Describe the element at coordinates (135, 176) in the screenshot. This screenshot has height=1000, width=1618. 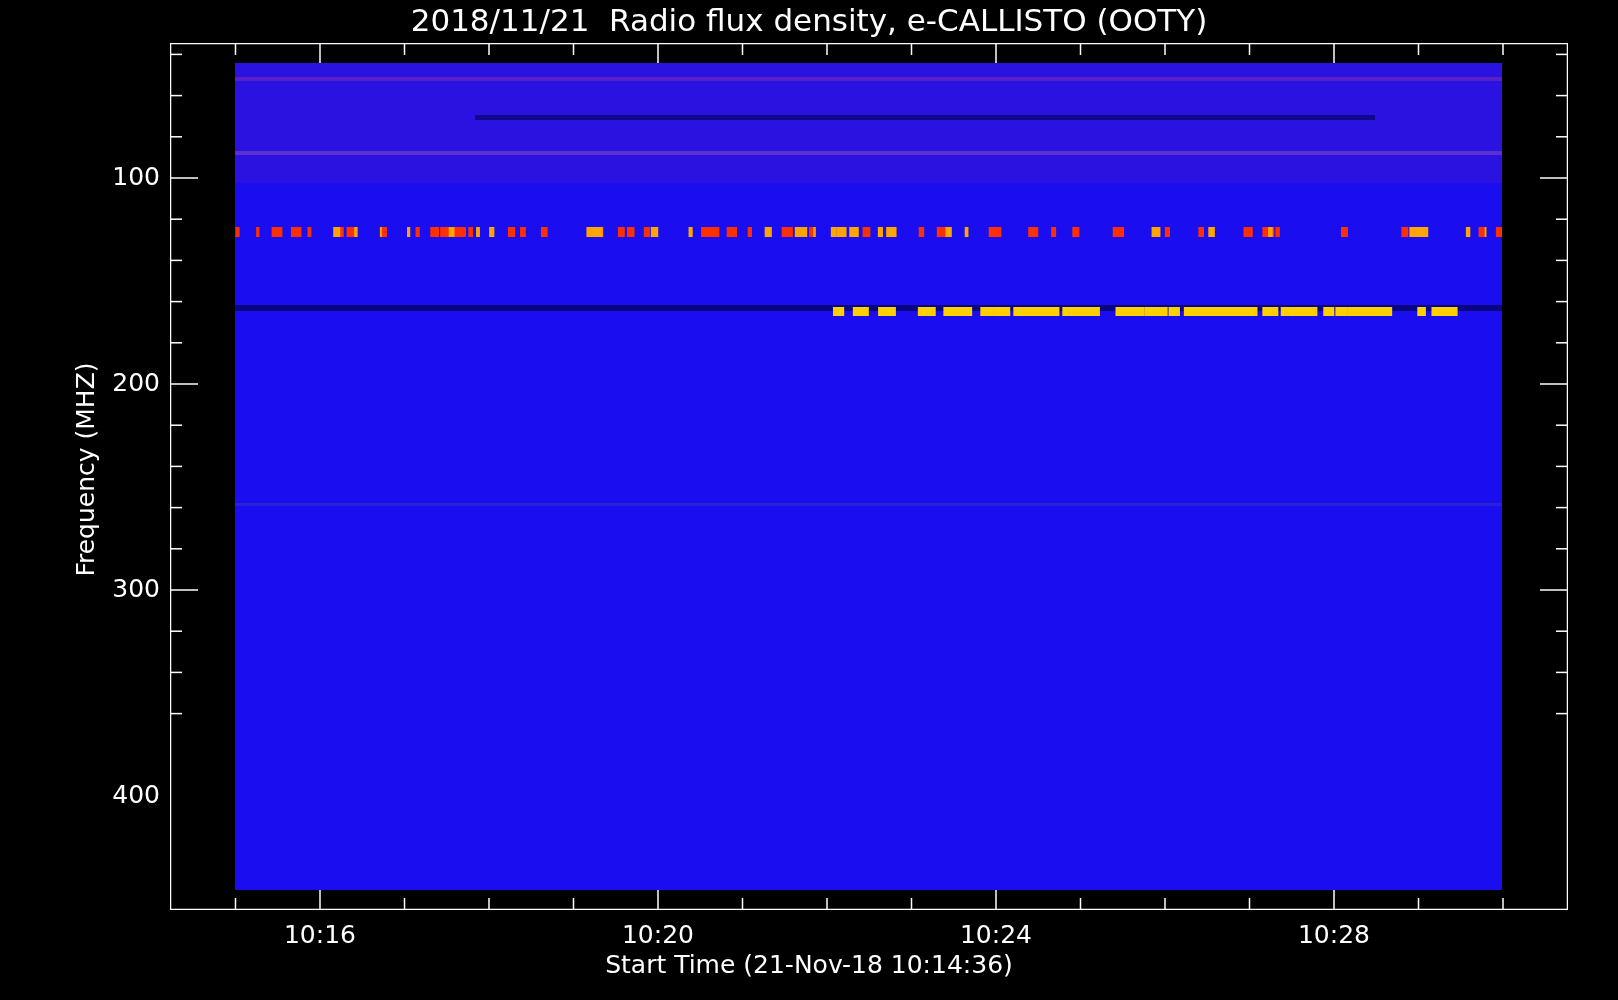
I see `y-tick-label: 100` at that location.